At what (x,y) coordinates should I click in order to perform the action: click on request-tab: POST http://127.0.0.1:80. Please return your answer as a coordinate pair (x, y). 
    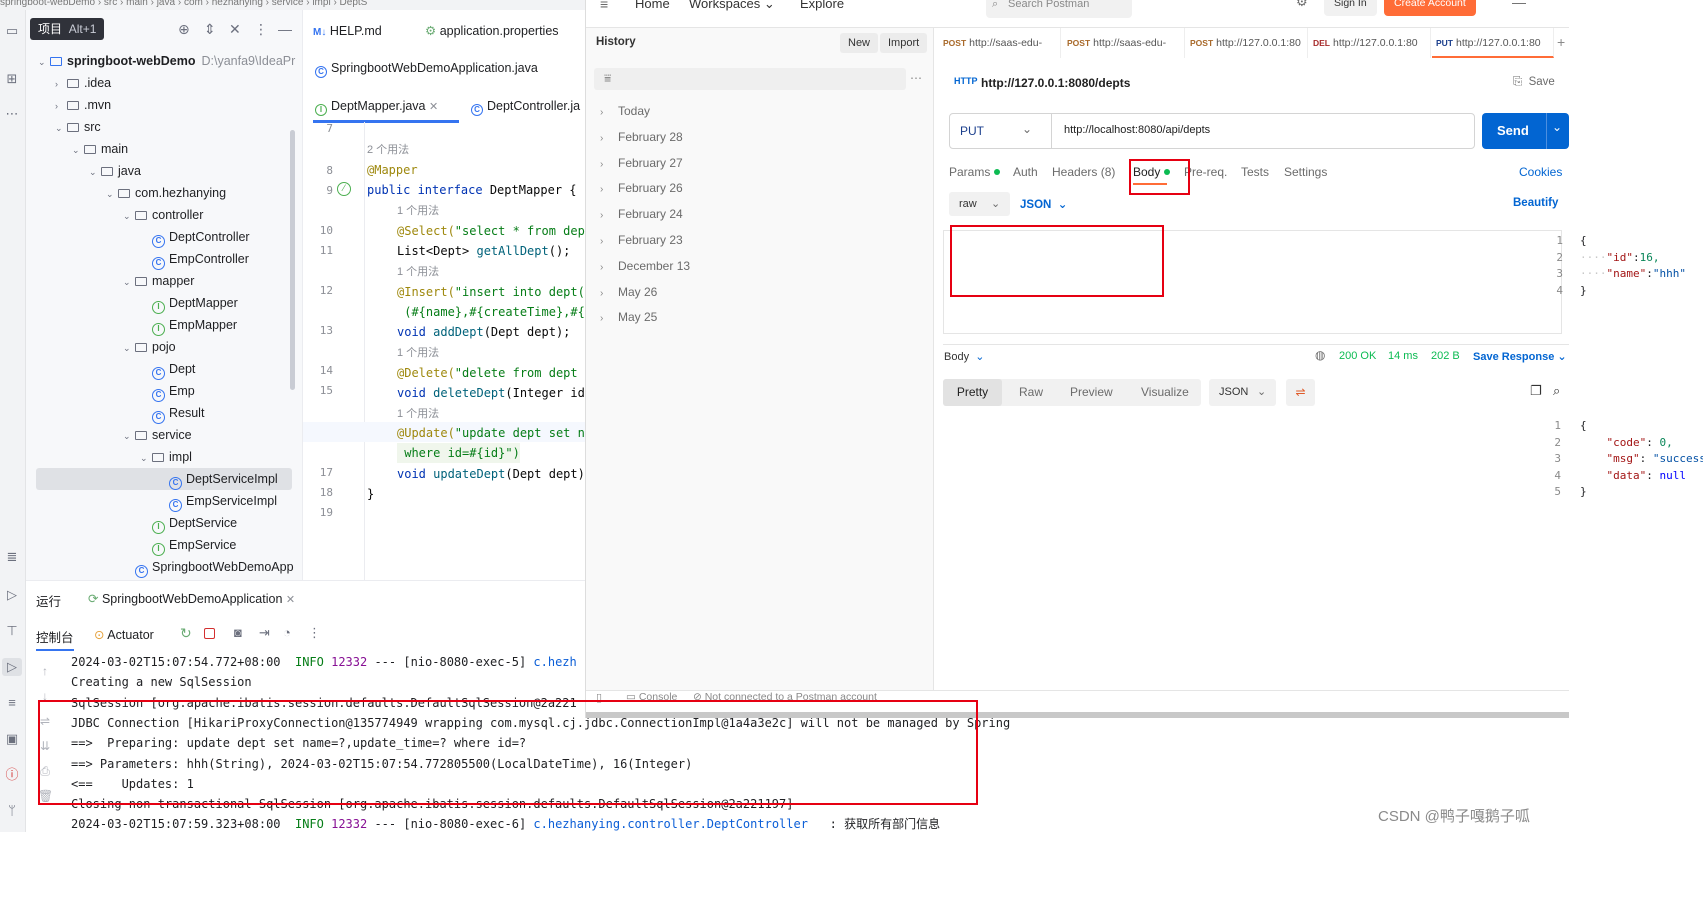
    Looking at the image, I should click on (1247, 43).